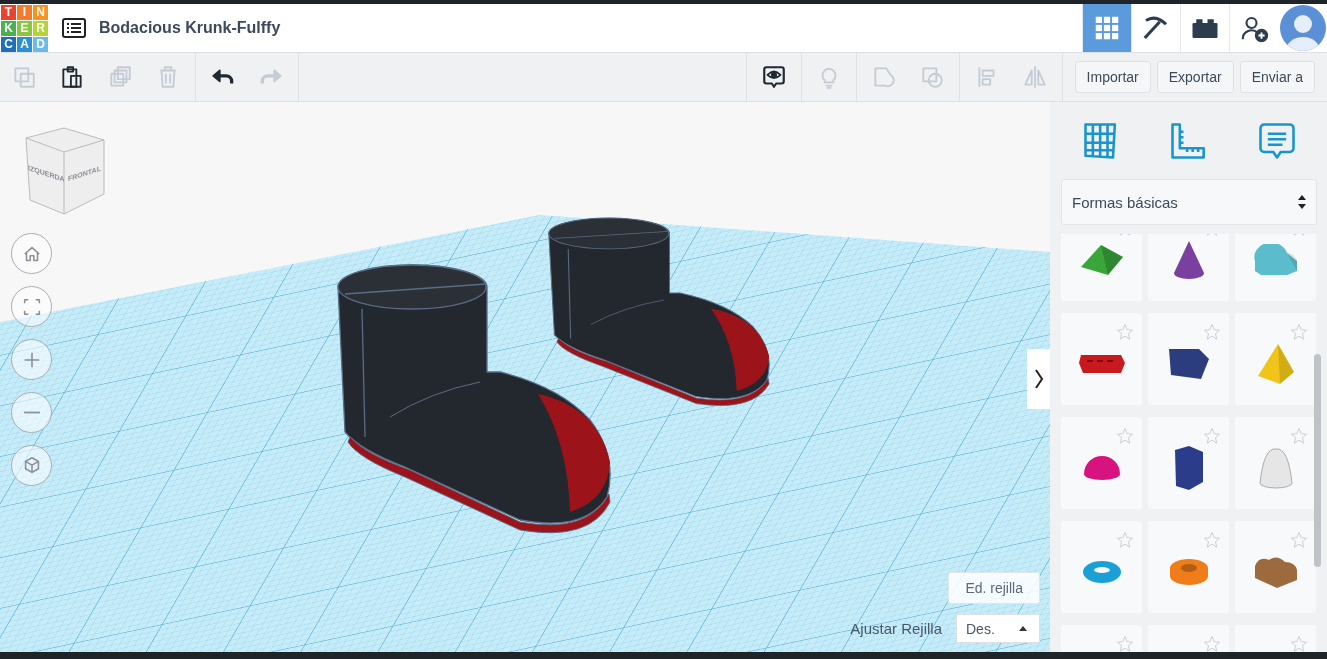 This screenshot has height=659, width=1327. Describe the element at coordinates (1195, 77) in the screenshot. I see `toolbar-button: Exportar` at that location.